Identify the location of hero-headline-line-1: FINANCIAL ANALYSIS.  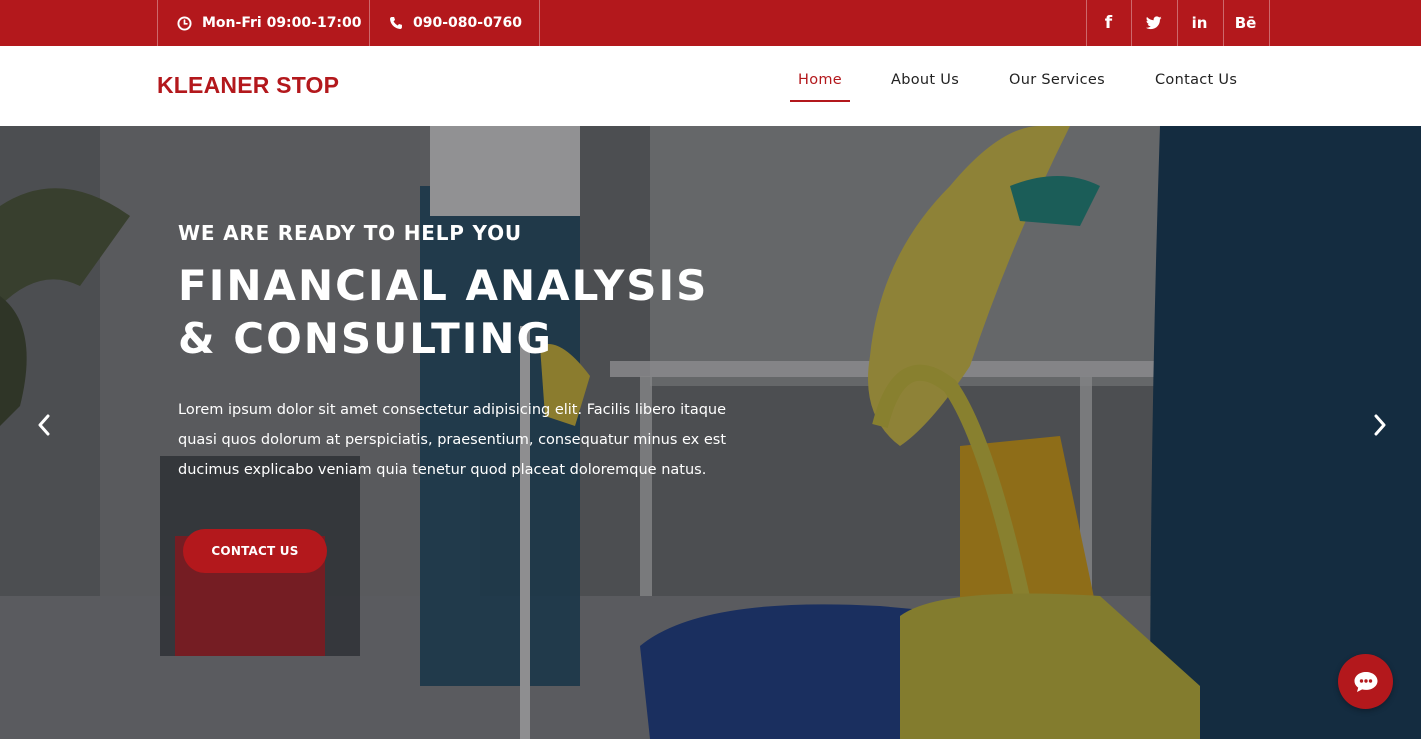
(443, 285).